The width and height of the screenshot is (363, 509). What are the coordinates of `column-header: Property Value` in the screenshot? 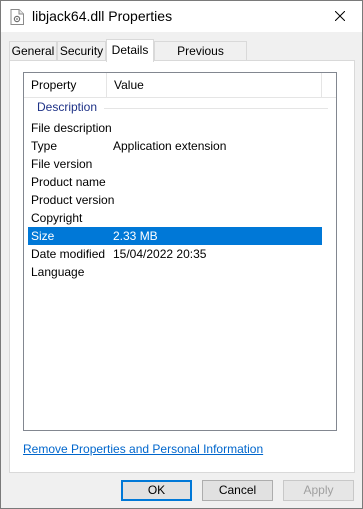 It's located at (180, 85).